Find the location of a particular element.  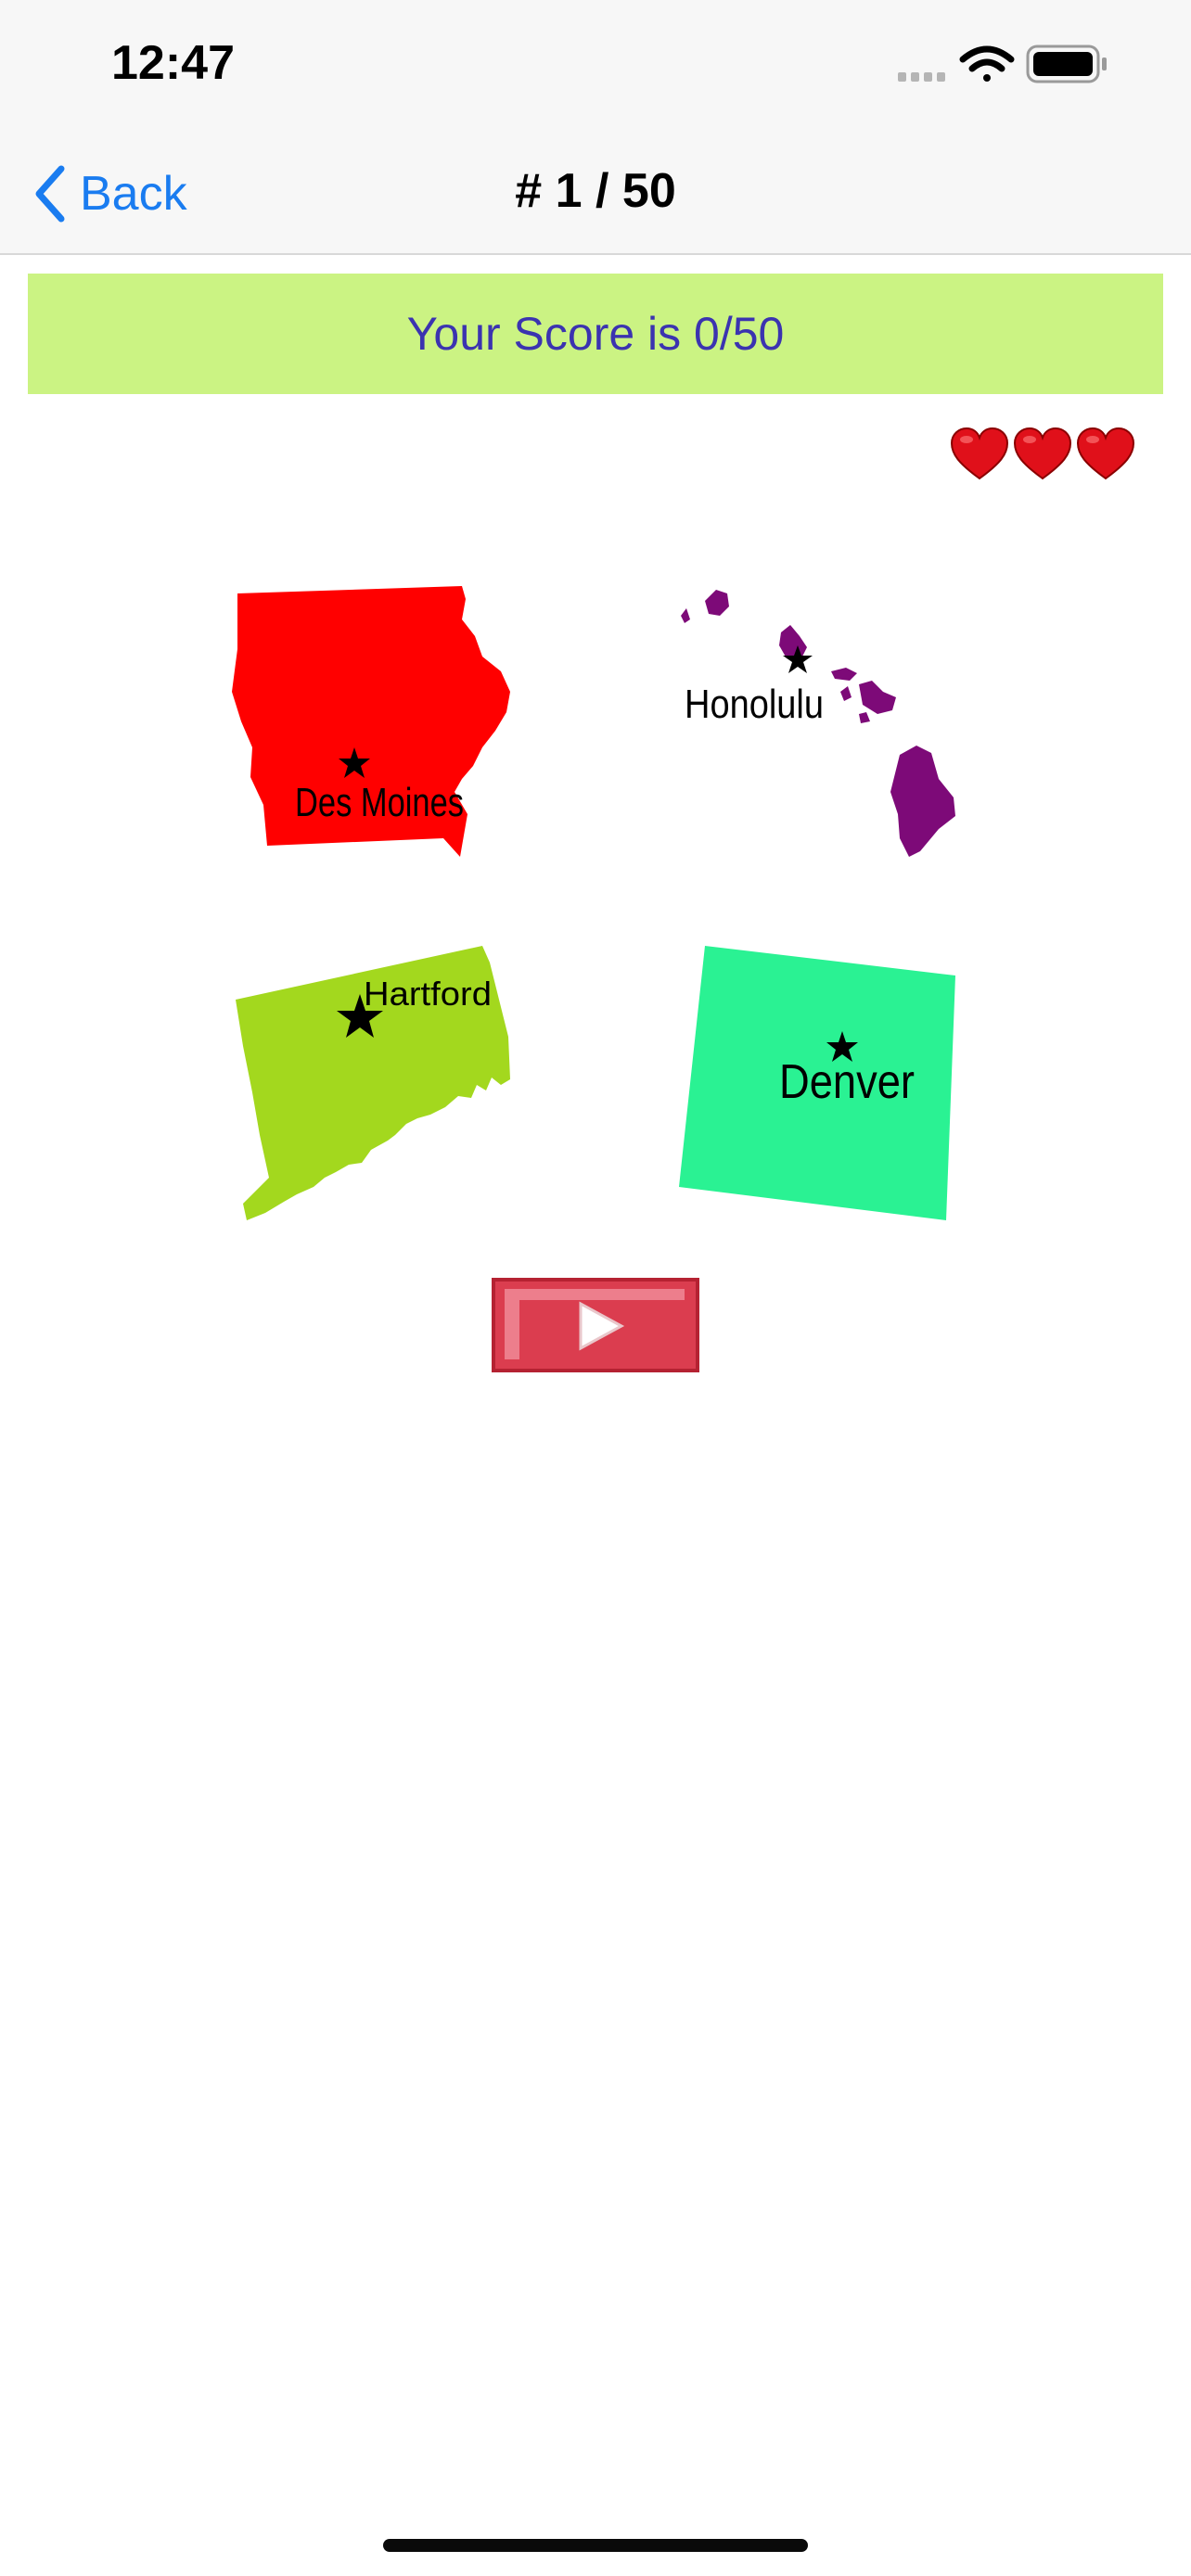

wifi-icon is located at coordinates (987, 64).